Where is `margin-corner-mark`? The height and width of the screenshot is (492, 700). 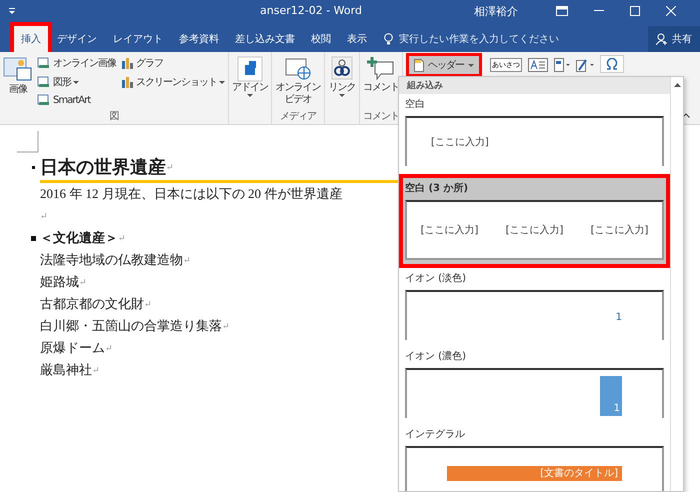 margin-corner-mark is located at coordinates (28, 142).